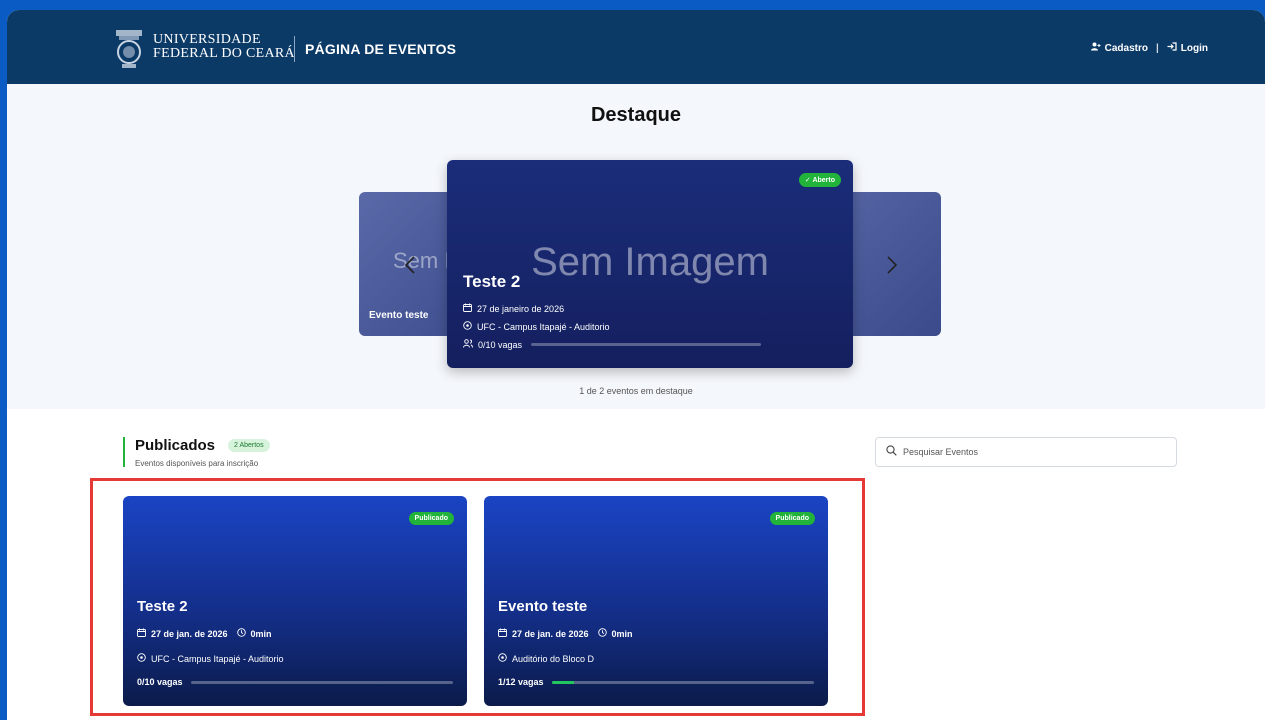  What do you see at coordinates (891, 452) in the screenshot?
I see `search-icon` at bounding box center [891, 452].